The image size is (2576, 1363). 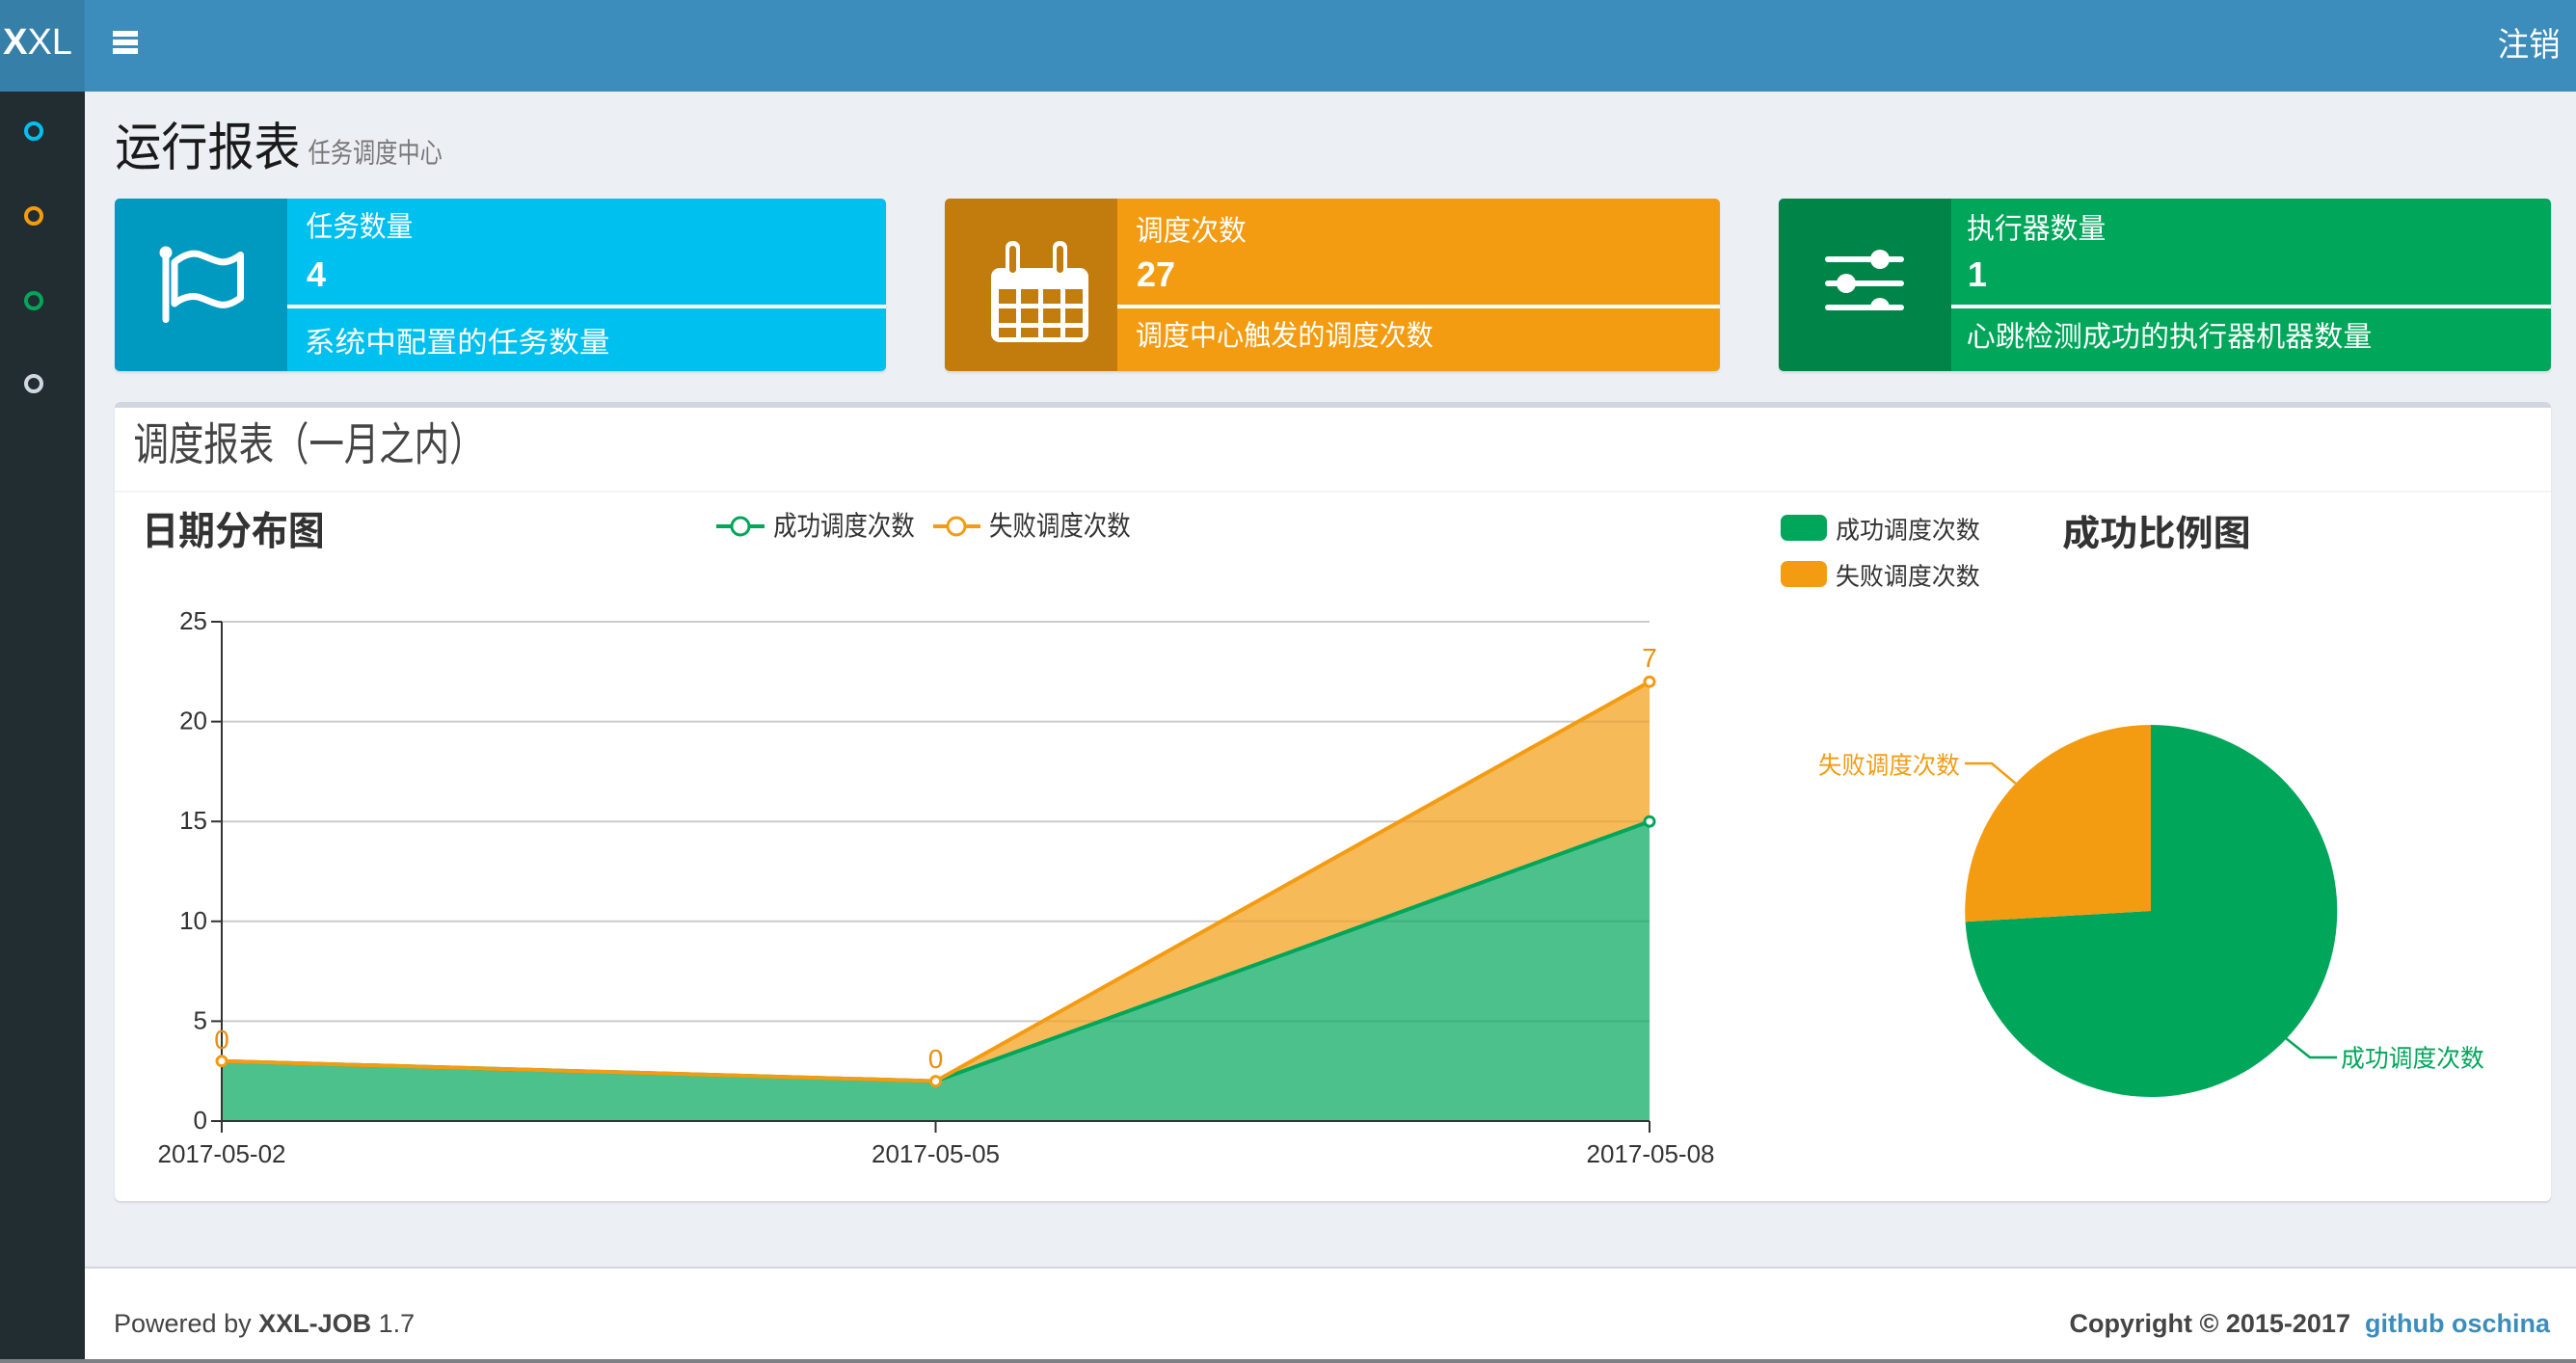 What do you see at coordinates (193, 820) in the screenshot?
I see `svg-text: 15` at bounding box center [193, 820].